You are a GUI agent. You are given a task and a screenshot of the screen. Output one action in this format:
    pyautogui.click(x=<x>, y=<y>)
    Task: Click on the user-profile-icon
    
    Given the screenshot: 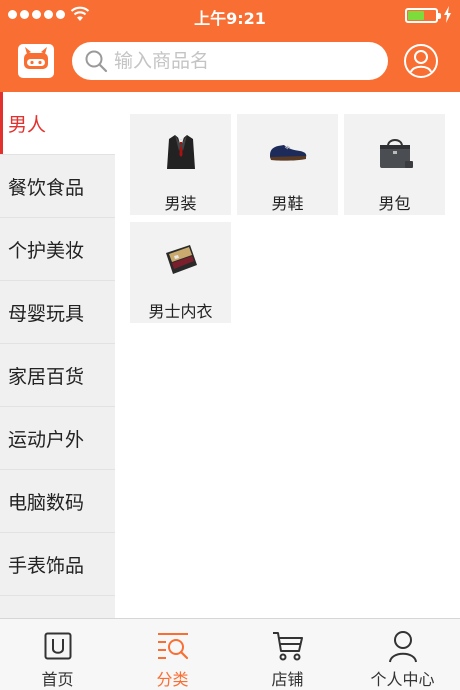 What is the action you would take?
    pyautogui.click(x=421, y=61)
    